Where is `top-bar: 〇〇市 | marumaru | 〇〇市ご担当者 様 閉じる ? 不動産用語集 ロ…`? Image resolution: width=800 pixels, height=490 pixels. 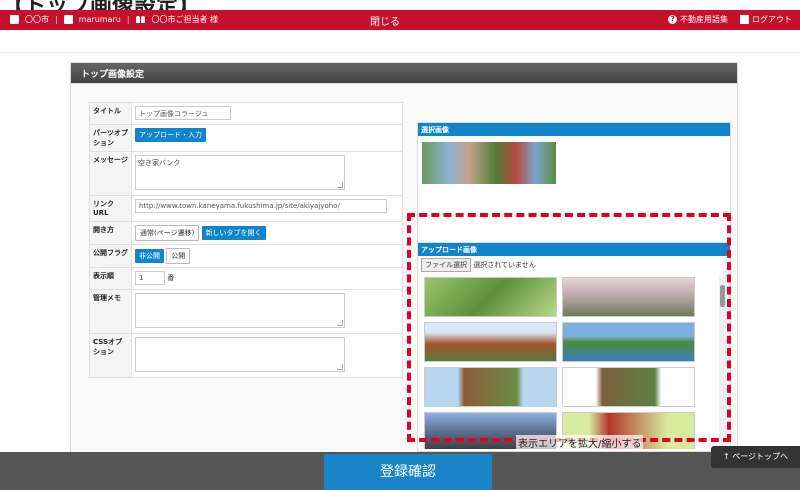 top-bar: 〇〇市 | marumaru | 〇〇市ご担当者 様 閉じる ? 不動産用語集 ロ… is located at coordinates (400, 20).